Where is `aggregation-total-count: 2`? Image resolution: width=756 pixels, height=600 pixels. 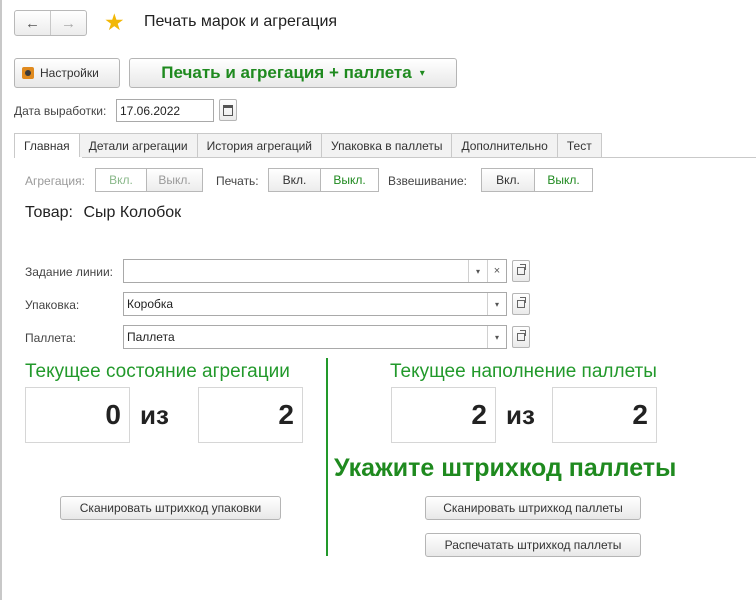 aggregation-total-count: 2 is located at coordinates (250, 415).